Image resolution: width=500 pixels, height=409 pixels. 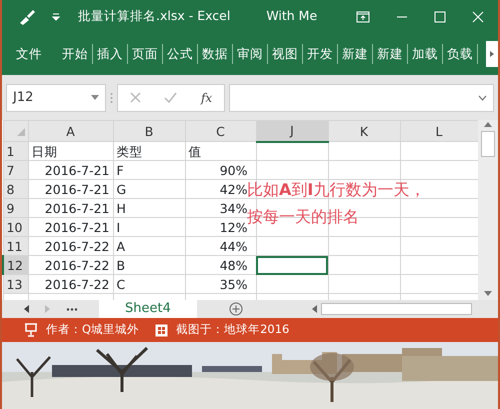 What do you see at coordinates (15, 208) in the screenshot?
I see `row-header: 9` at bounding box center [15, 208].